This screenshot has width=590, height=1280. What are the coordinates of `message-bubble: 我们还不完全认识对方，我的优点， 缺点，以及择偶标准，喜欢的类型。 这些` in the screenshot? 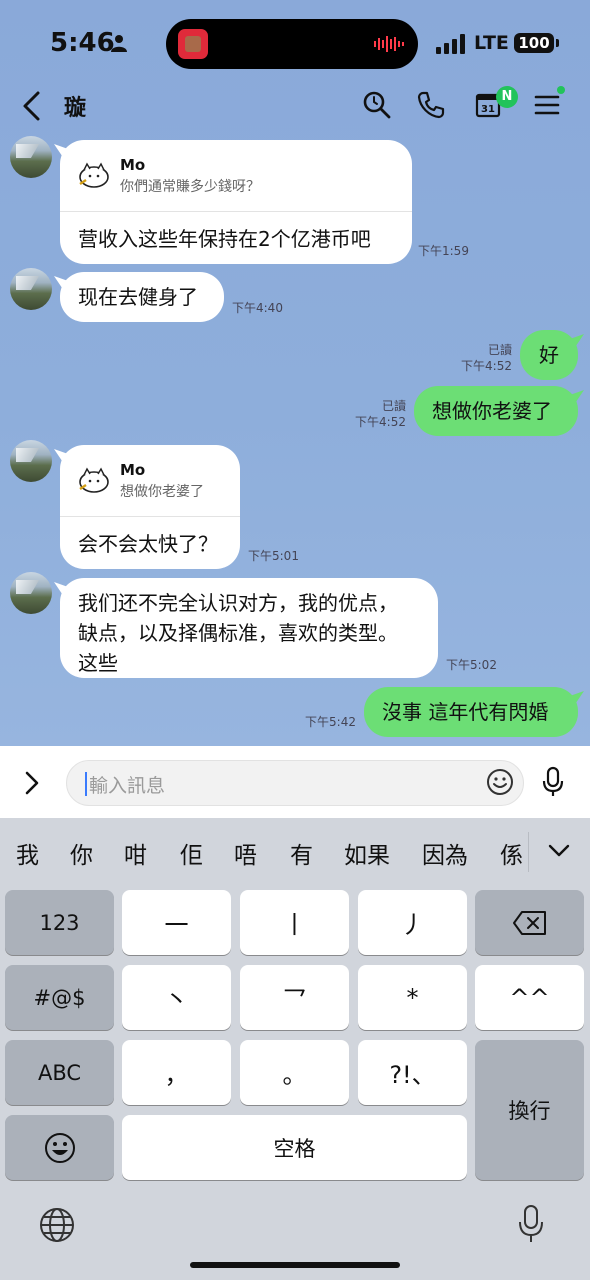 It's located at (249, 628).